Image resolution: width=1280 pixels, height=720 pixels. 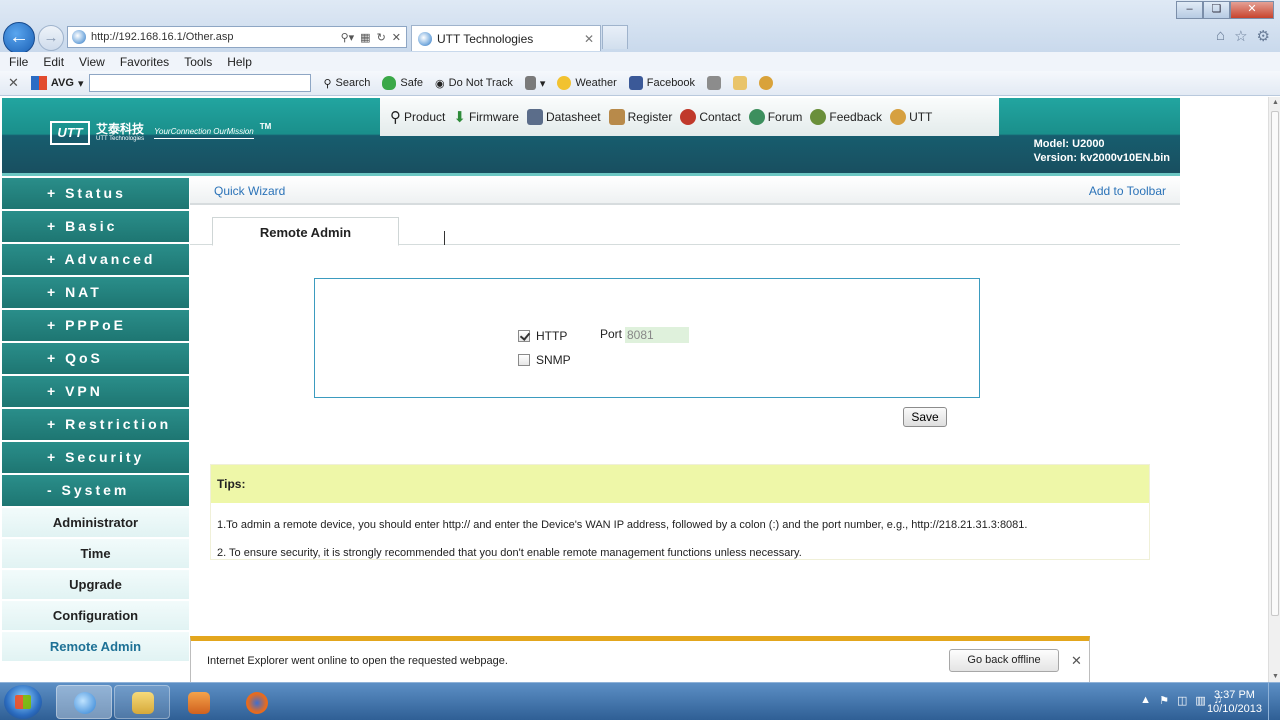 What do you see at coordinates (56, 83) in the screenshot?
I see `avg-menu: AVG ▾` at bounding box center [56, 83].